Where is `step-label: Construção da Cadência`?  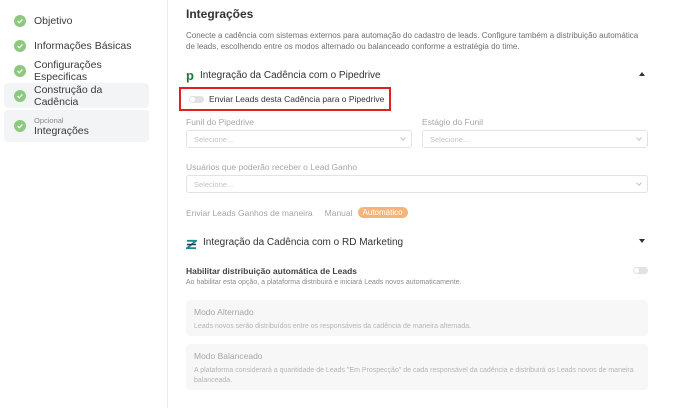
step-label: Construção da Cadência is located at coordinates (68, 95).